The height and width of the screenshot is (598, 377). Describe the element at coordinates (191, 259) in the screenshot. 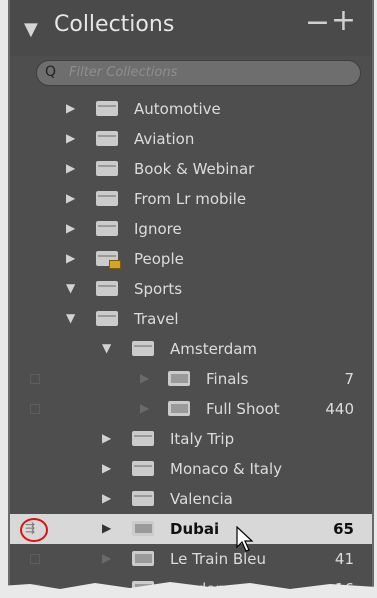

I see `collection-set-people: ▶ People` at that location.